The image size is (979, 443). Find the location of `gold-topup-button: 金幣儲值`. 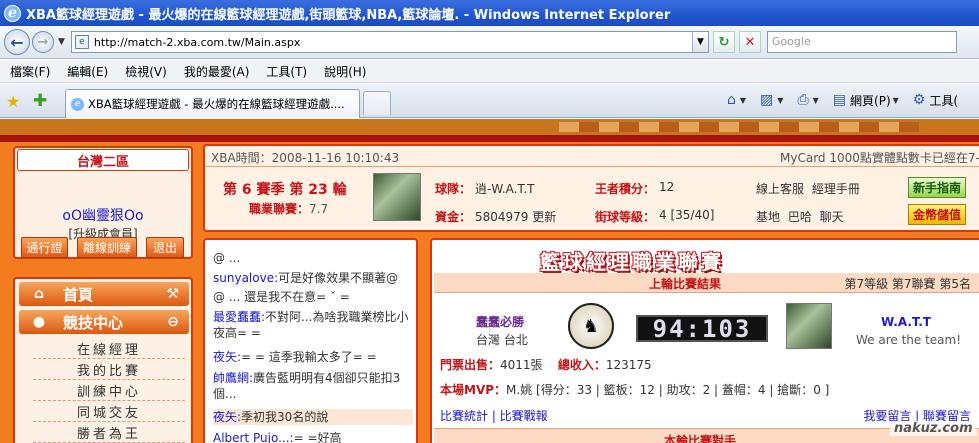

gold-topup-button: 金幣儲值 is located at coordinates (937, 214).